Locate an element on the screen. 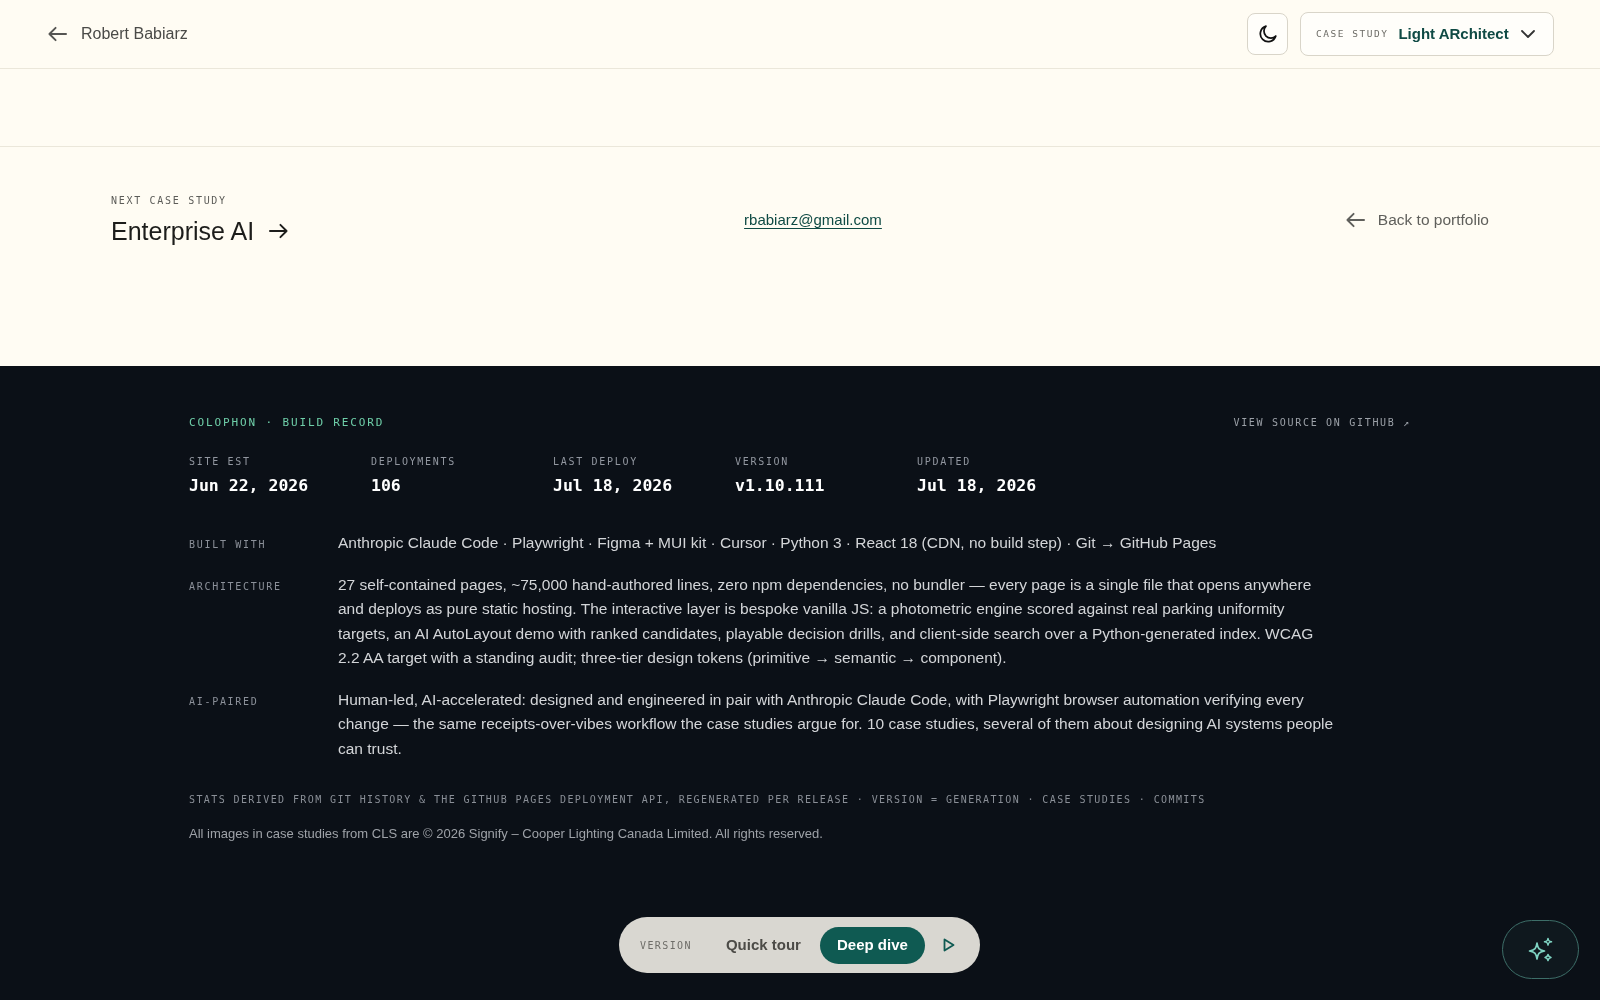  version-label: VERSION is located at coordinates (666, 945).